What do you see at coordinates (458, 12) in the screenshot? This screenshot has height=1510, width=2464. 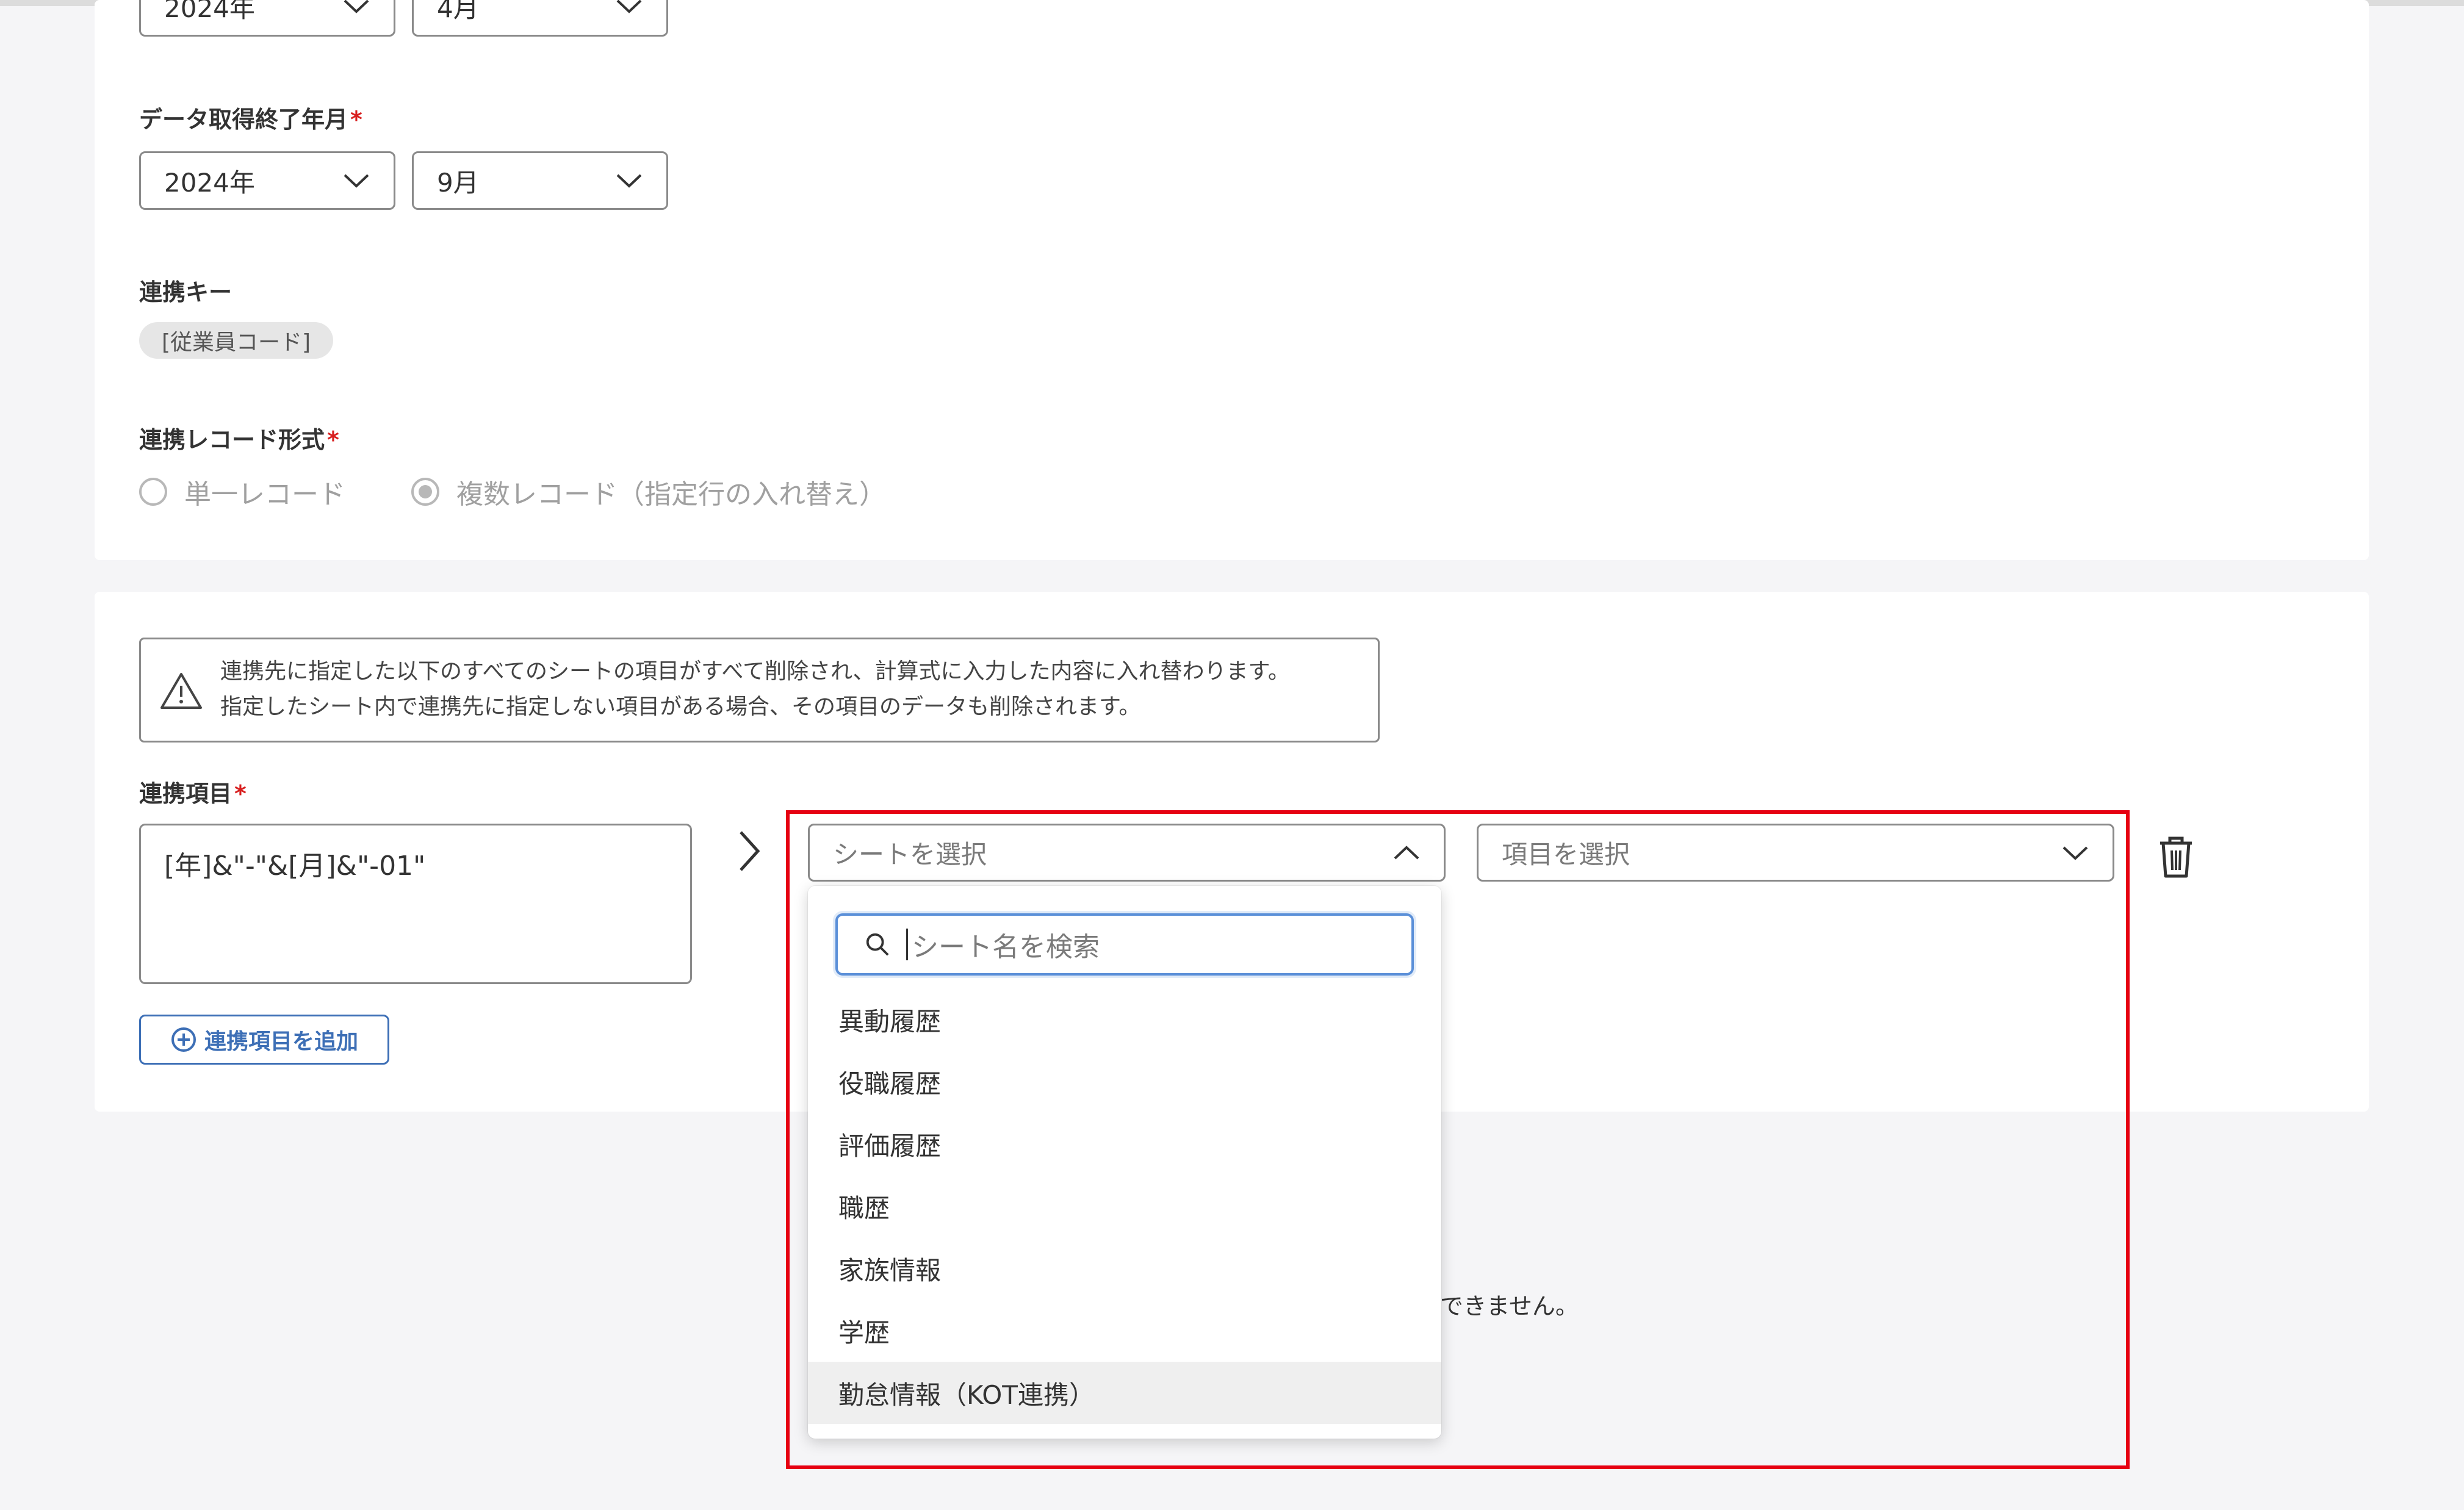 I see `start-month-value: 4月` at bounding box center [458, 12].